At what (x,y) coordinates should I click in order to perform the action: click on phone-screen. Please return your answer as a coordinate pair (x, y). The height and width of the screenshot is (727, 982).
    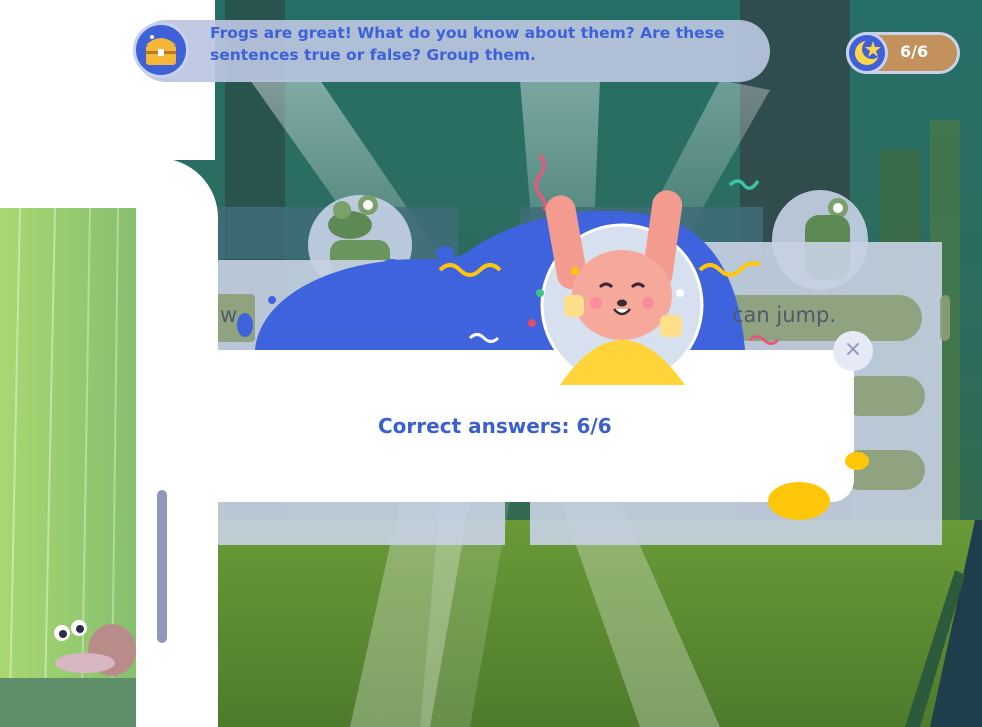
    Looking at the image, I should click on (68, 467).